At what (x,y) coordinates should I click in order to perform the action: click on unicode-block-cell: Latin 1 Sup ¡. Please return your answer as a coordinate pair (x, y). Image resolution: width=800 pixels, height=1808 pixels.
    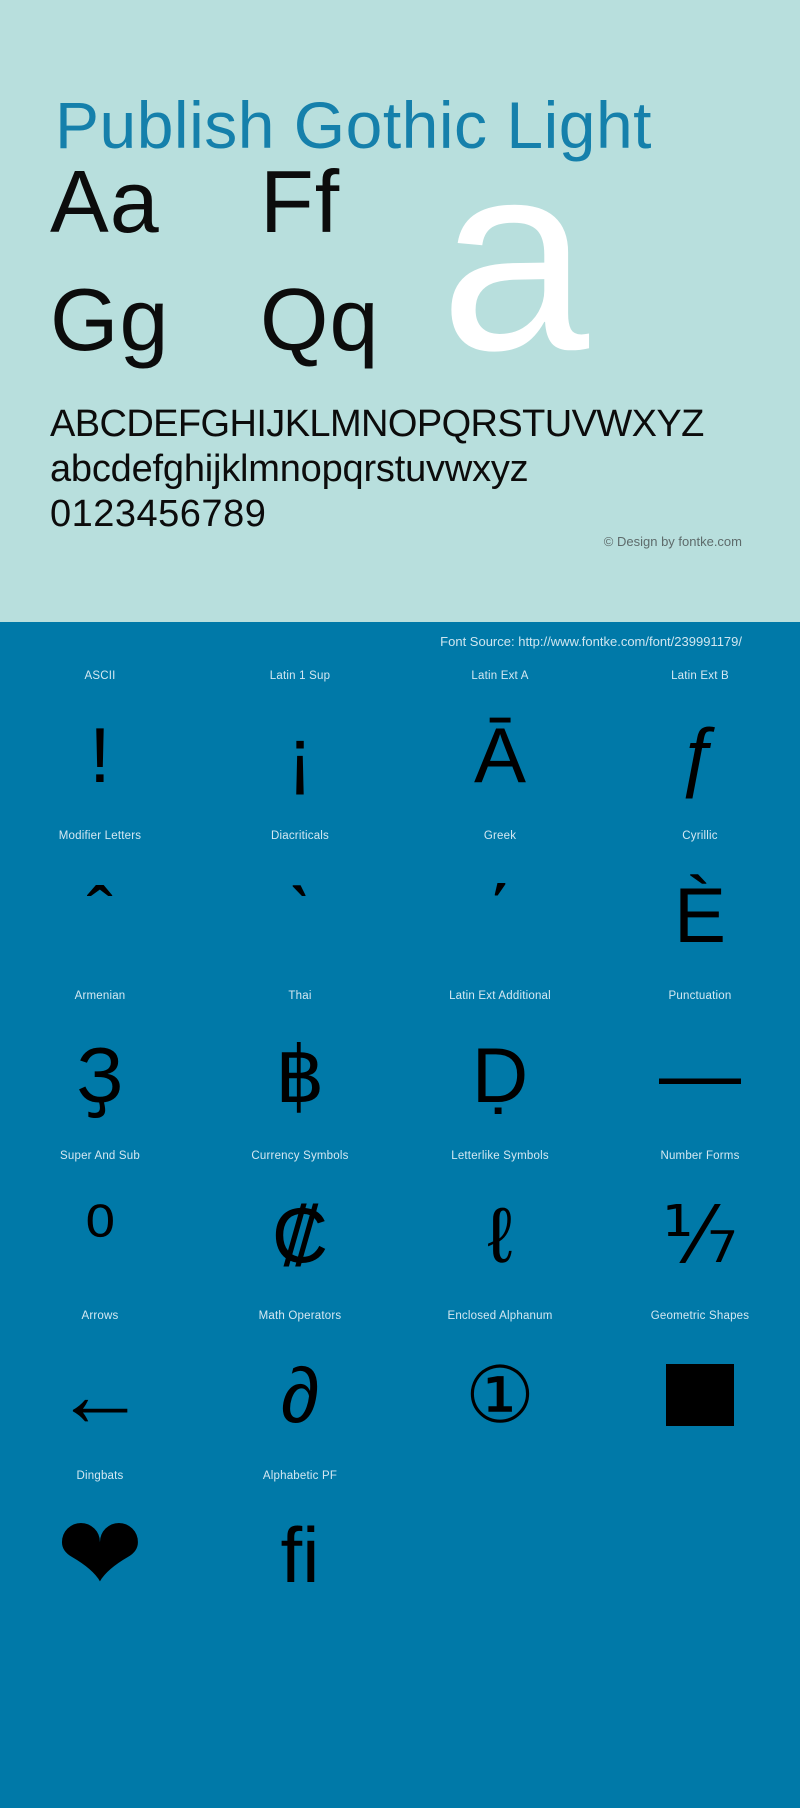
    Looking at the image, I should click on (300, 747).